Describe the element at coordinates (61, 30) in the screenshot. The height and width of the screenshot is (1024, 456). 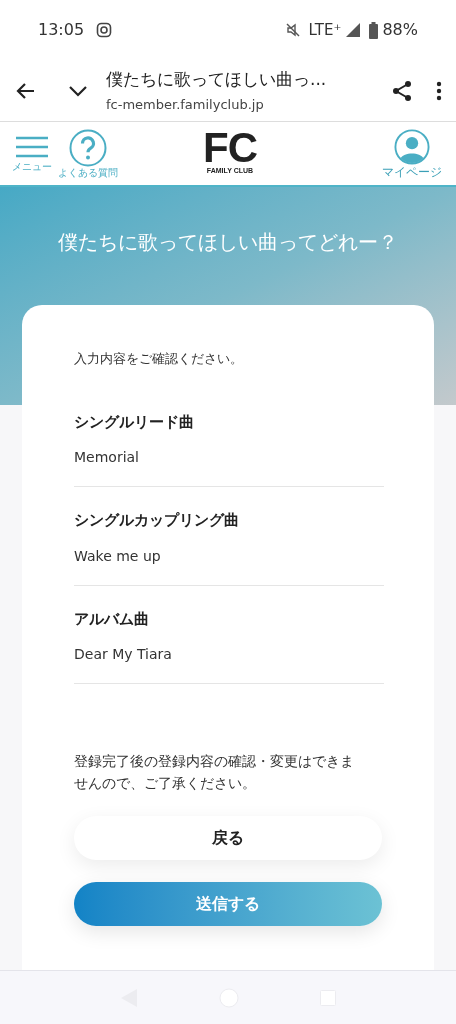
I see `status-time: 13:05` at that location.